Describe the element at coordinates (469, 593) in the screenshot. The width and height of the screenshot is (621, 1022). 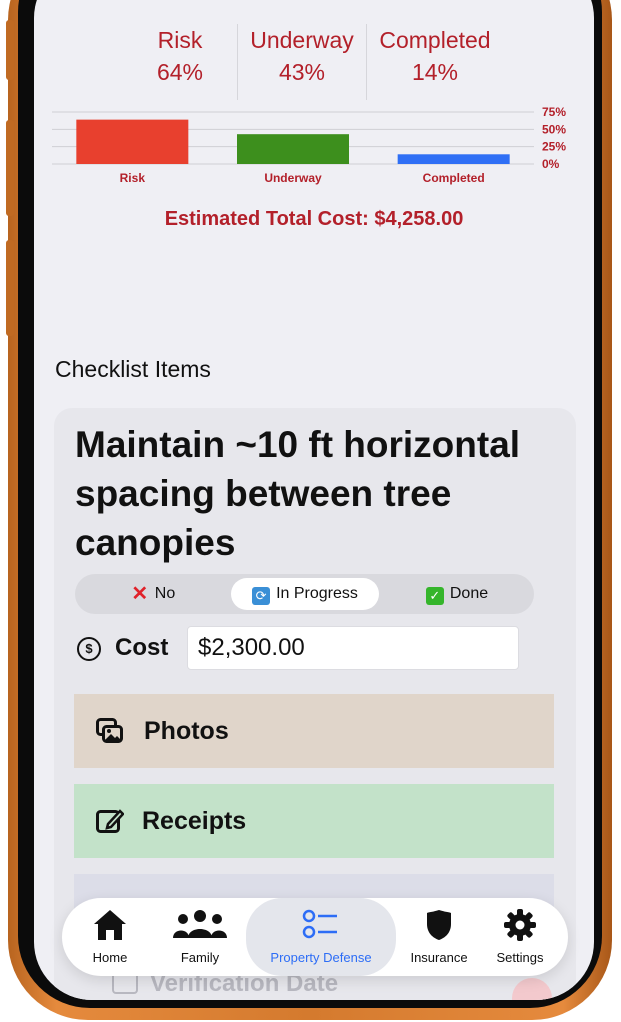
I see `status-option-label: Done` at that location.